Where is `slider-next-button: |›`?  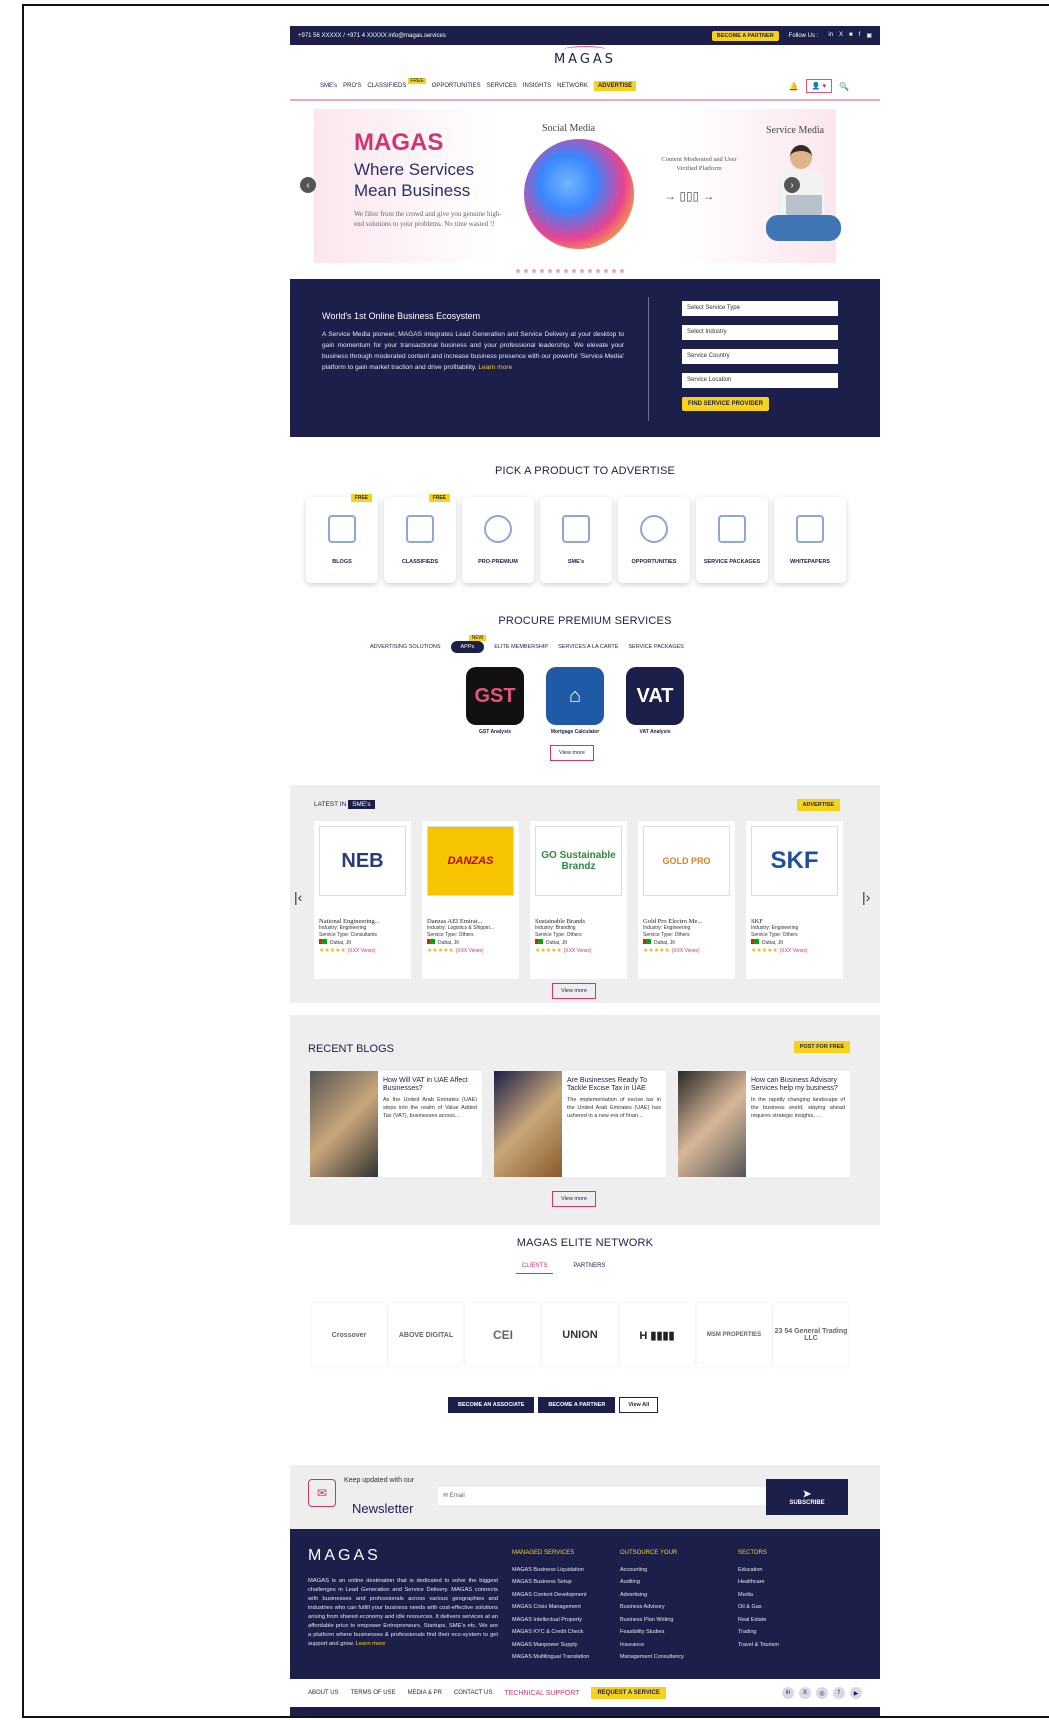
slider-next-button: |› is located at coordinates (866, 897).